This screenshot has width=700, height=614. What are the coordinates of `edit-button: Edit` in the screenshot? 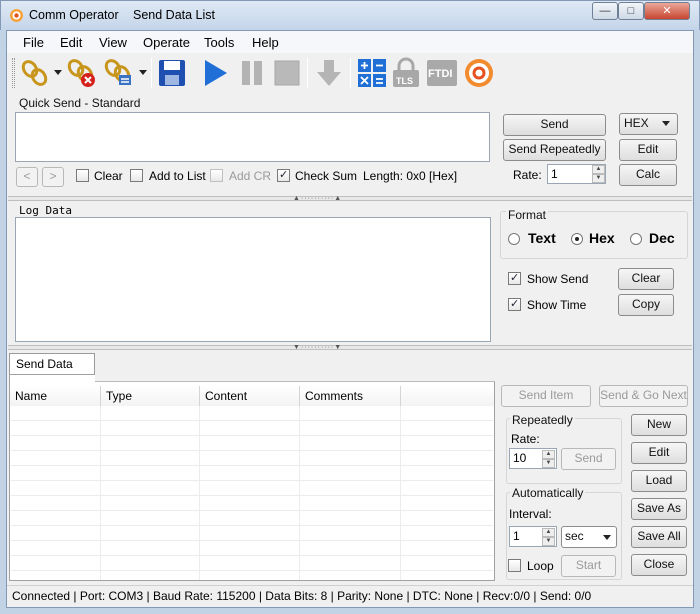 It's located at (648, 150).